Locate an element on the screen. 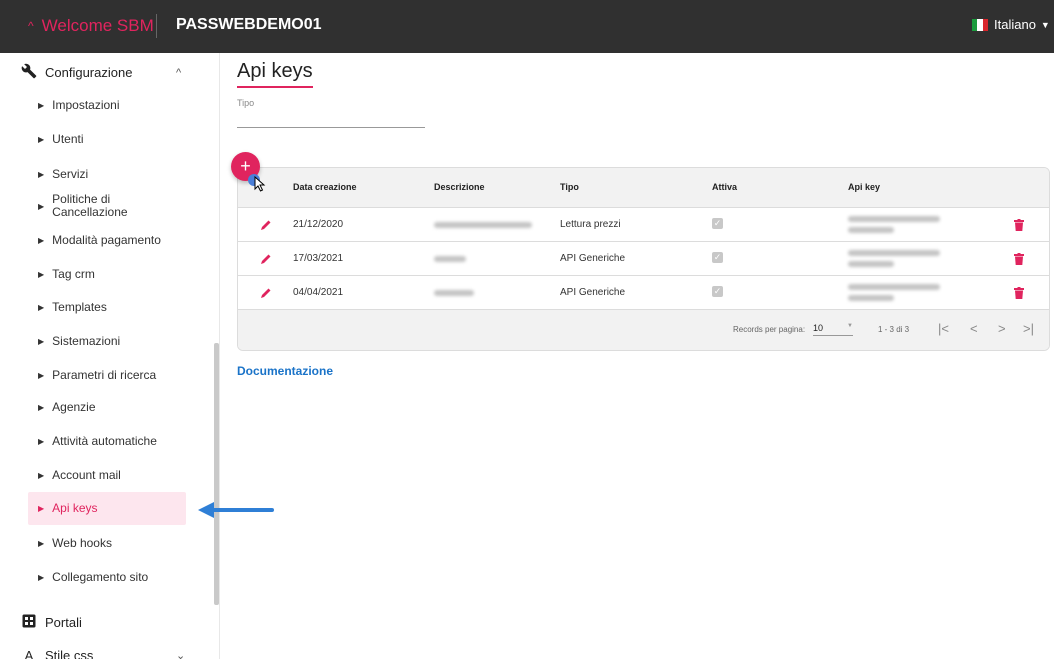  sidebar-item-parametri-ricerca: ▶ Parametri di ricerca is located at coordinates (107, 375).